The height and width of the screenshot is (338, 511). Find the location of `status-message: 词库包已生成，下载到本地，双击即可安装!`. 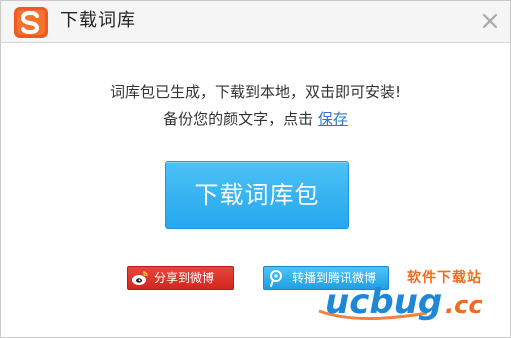

status-message: 词库包已生成，下载到本地，双击即可安装! is located at coordinates (255, 92).